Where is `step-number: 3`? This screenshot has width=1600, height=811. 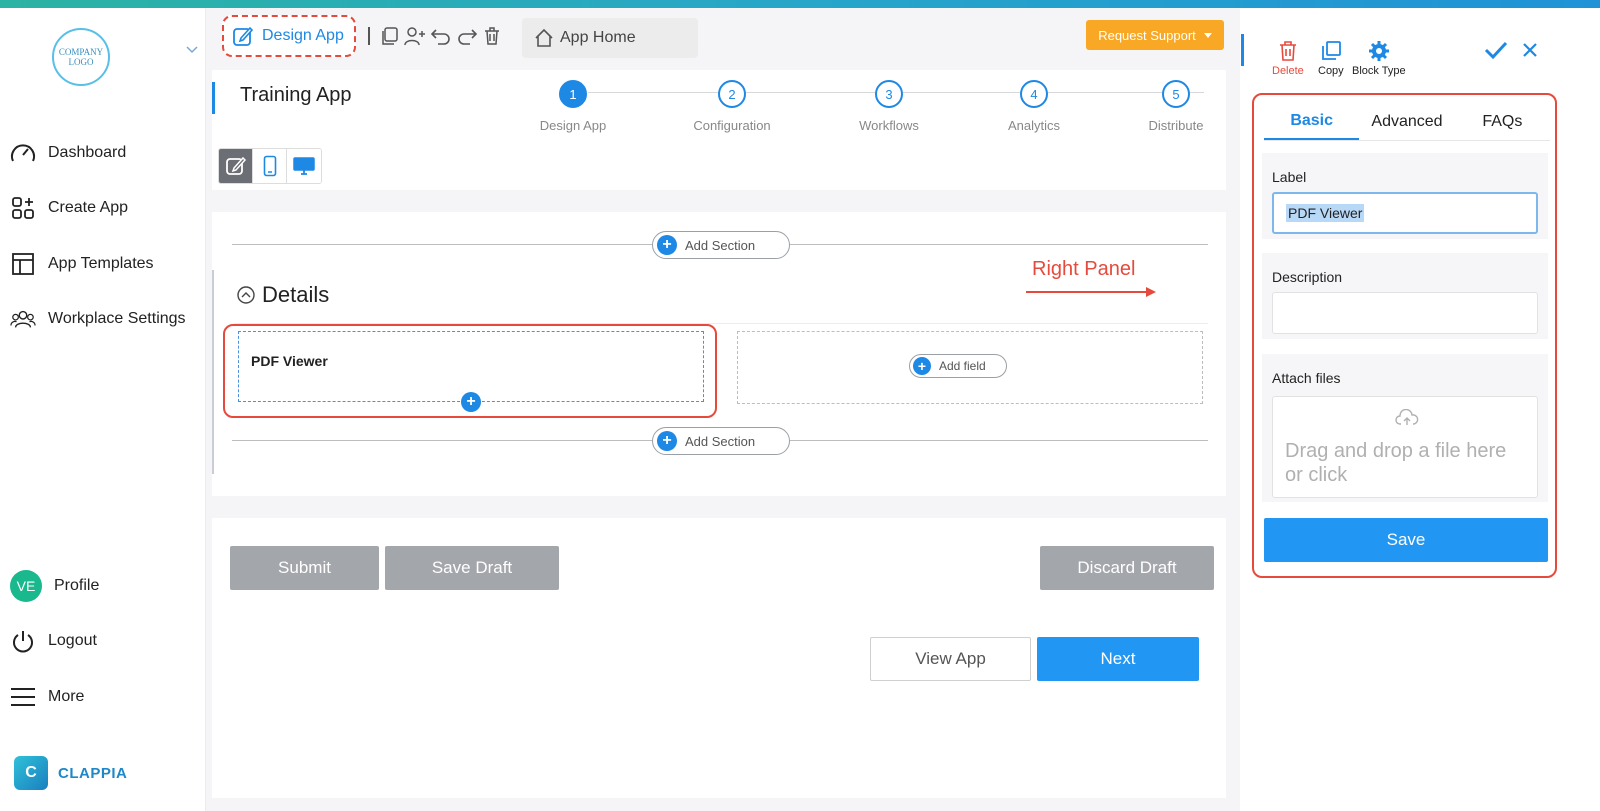 step-number: 3 is located at coordinates (889, 94).